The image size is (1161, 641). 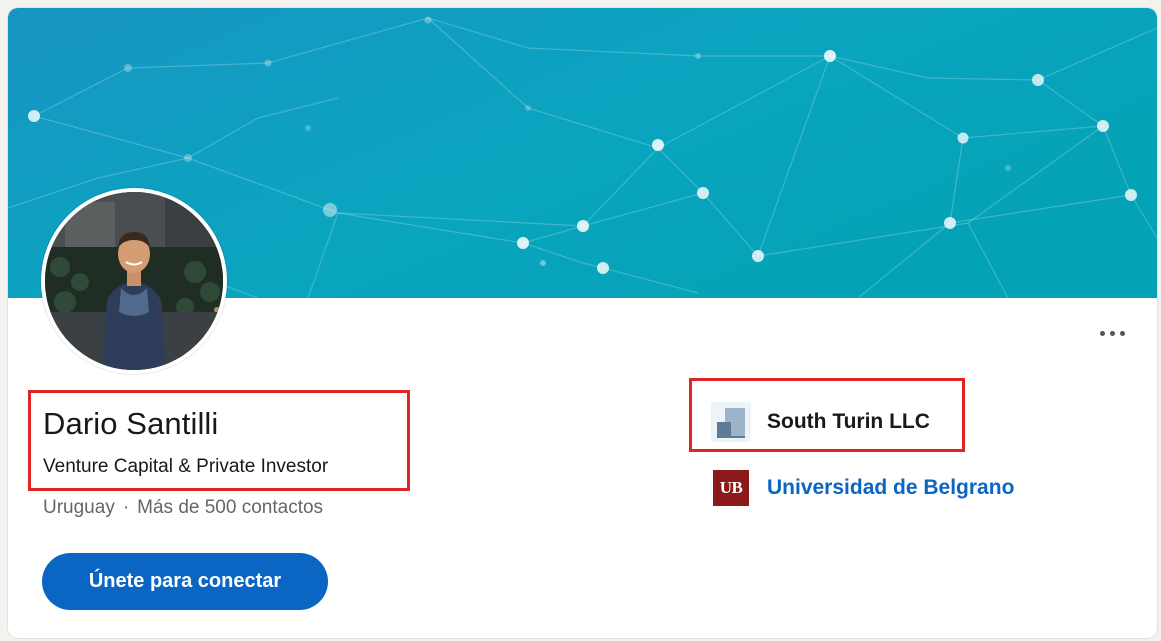 What do you see at coordinates (891, 487) in the screenshot?
I see `school-name: Universidad de Belgrano` at bounding box center [891, 487].